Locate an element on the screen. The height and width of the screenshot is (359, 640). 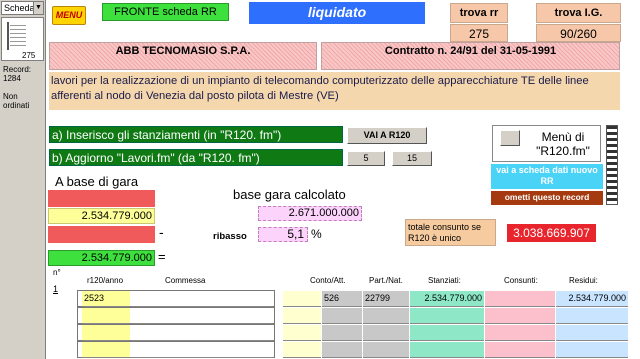
trova-ig-field: 90/260 is located at coordinates (578, 33).